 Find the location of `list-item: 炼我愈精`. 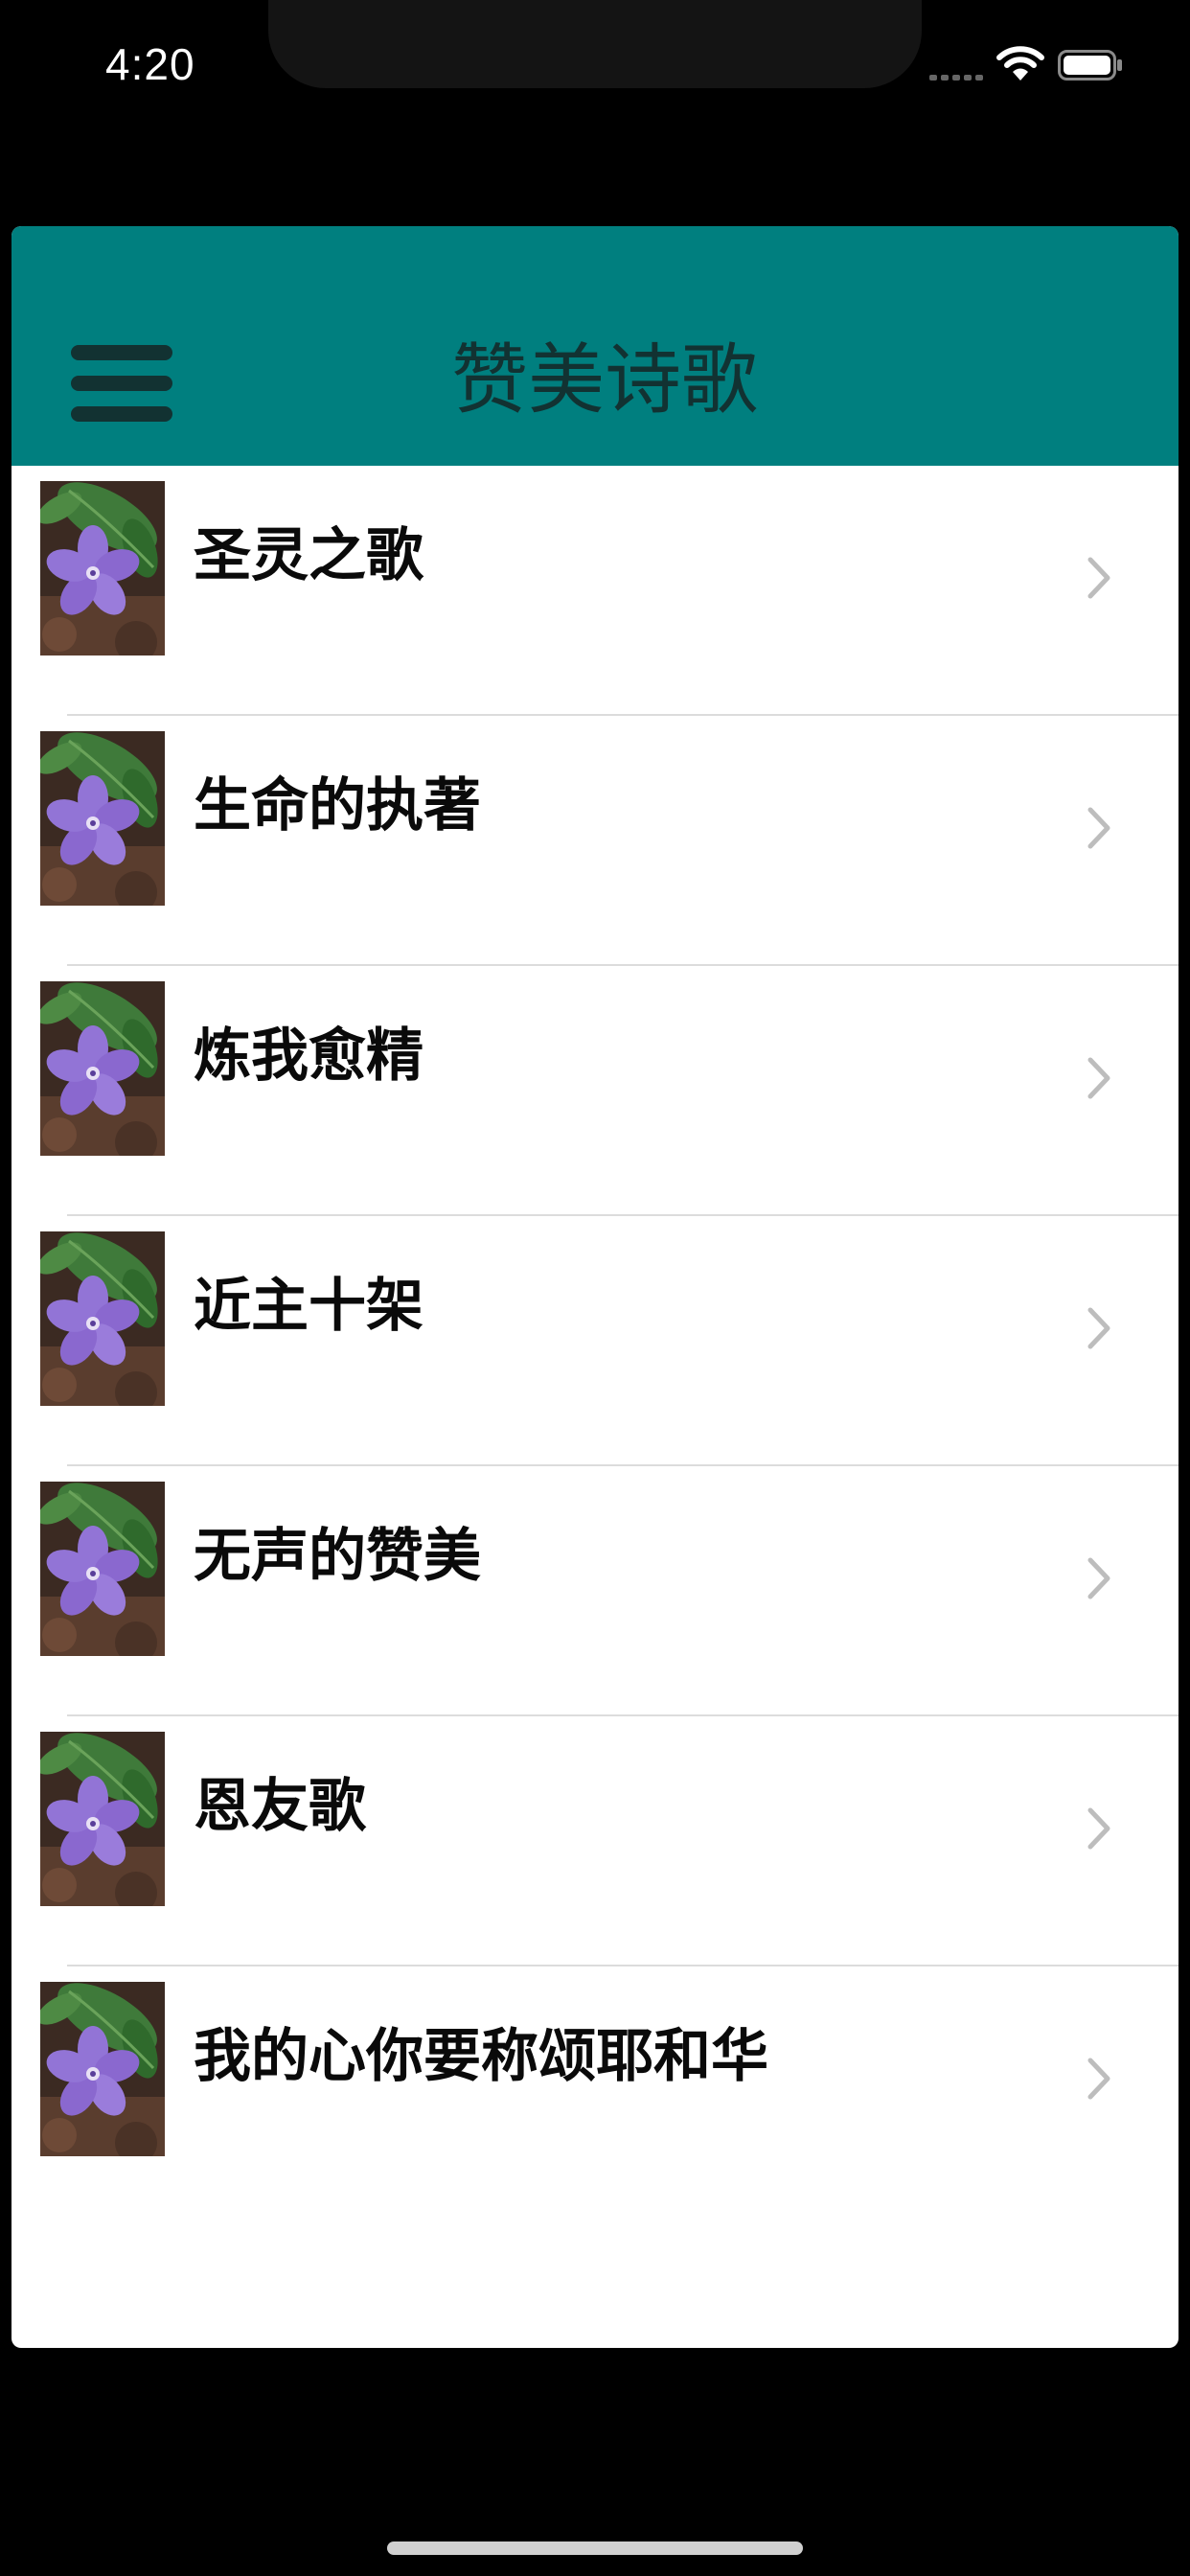

list-item: 炼我愈精 is located at coordinates (595, 1091).